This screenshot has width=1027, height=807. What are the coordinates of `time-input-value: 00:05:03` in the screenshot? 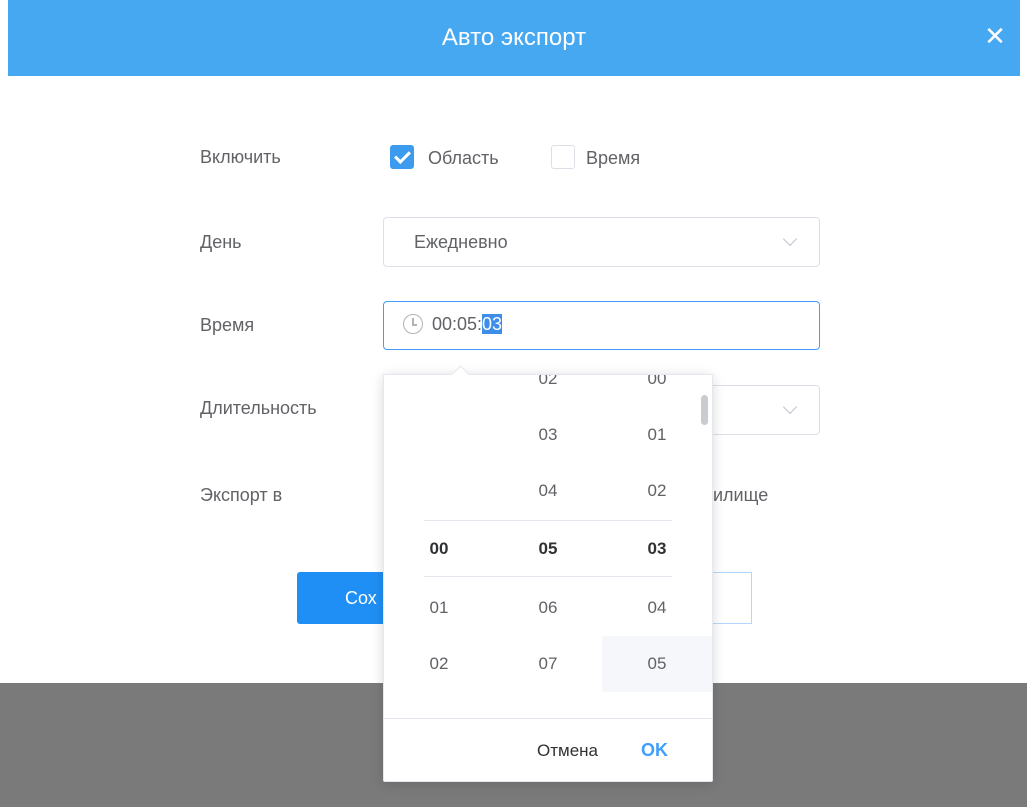 It's located at (467, 324).